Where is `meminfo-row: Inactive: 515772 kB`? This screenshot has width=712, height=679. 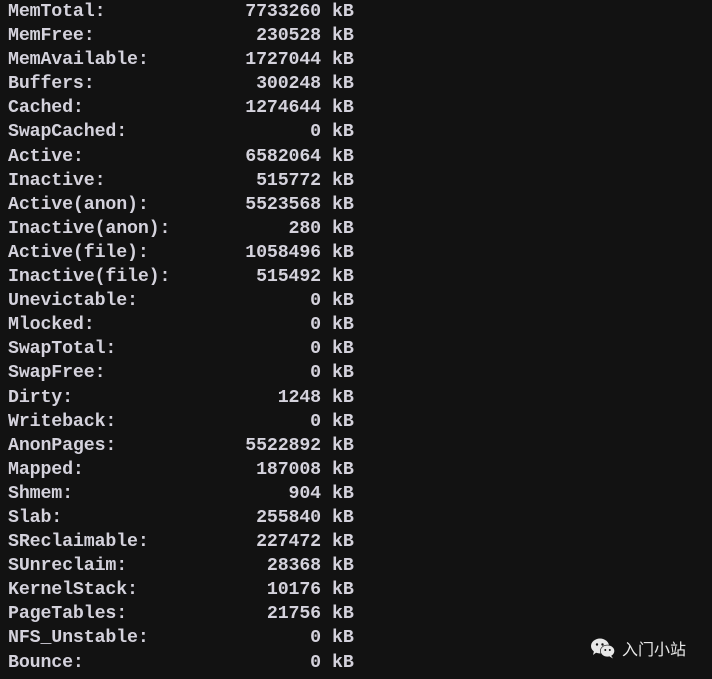
meminfo-row: Inactive: 515772 kB is located at coordinates (360, 181).